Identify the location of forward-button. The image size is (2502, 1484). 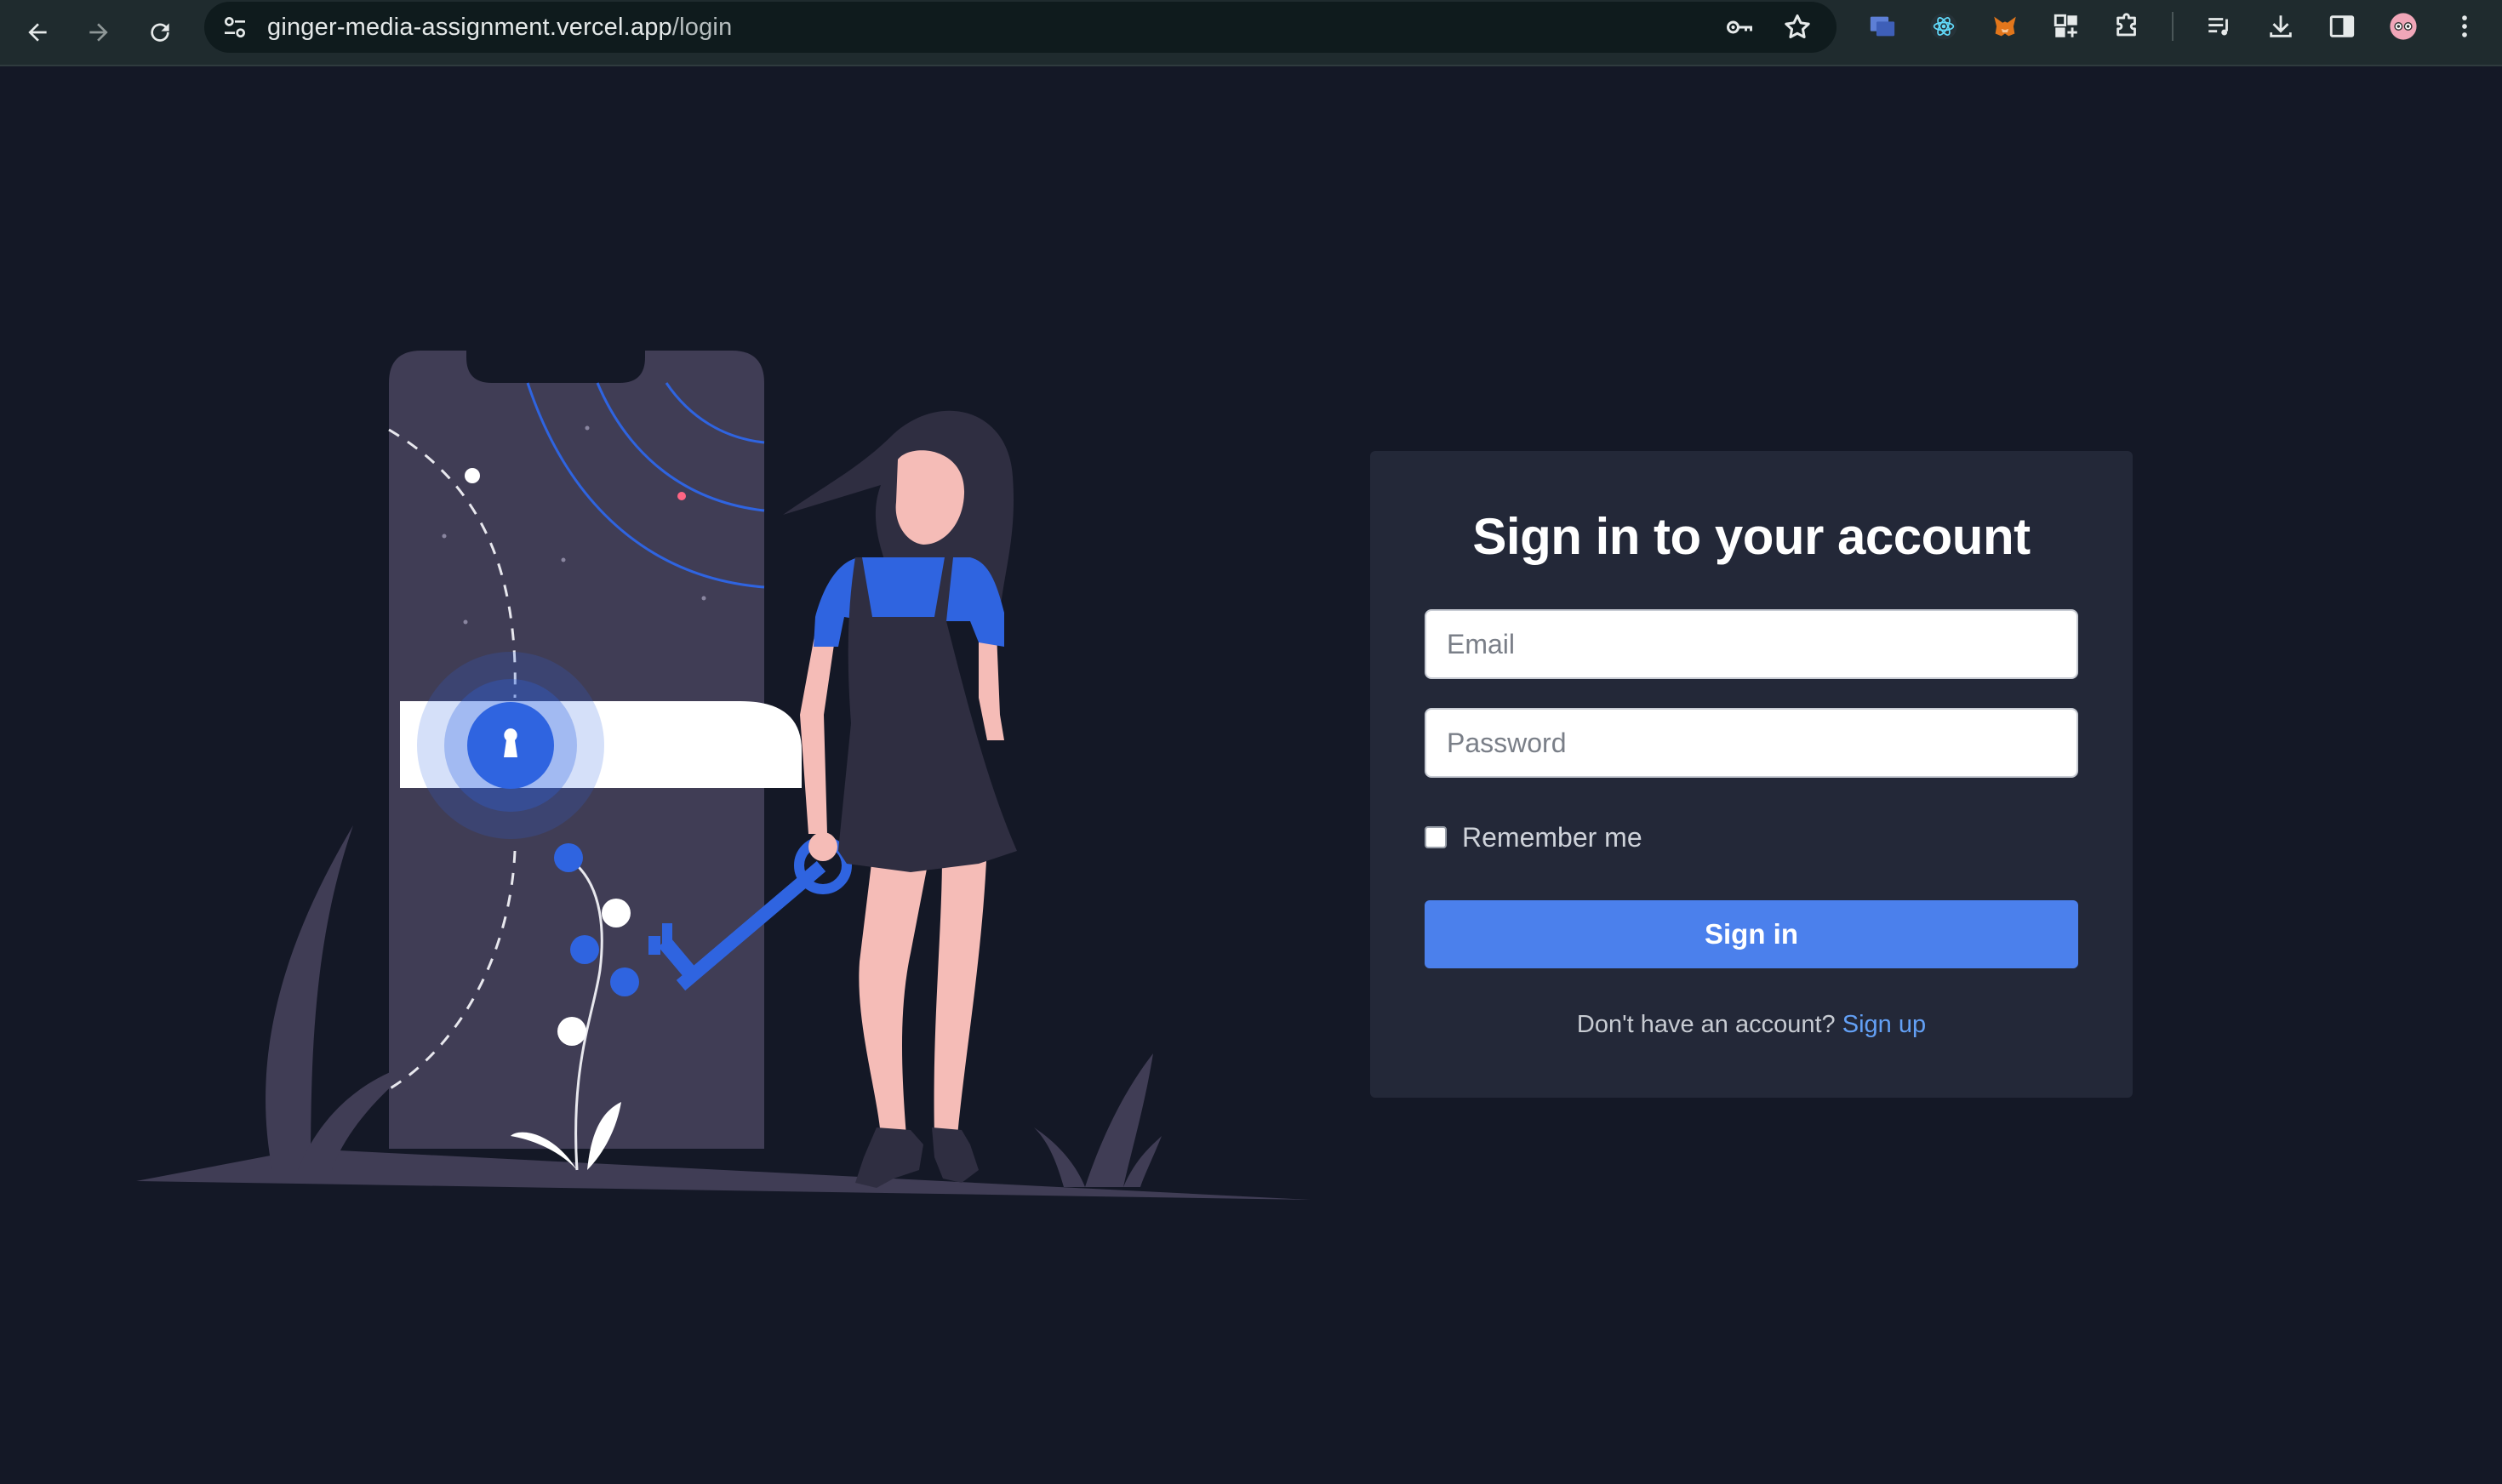
(99, 32).